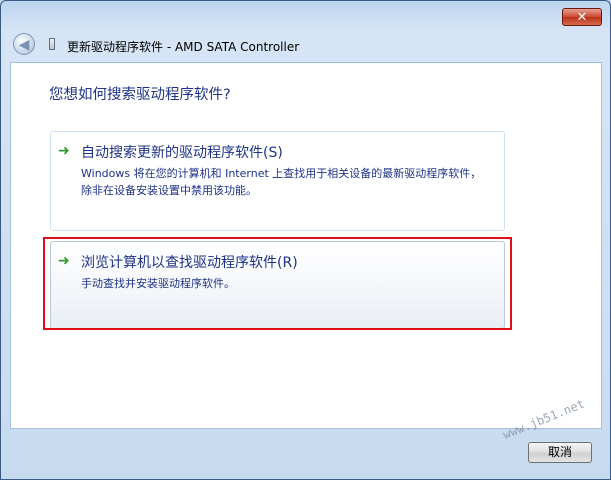 This screenshot has width=611, height=480. Describe the element at coordinates (305, 44) in the screenshot. I see `wizard-header: ◀ 更新驱动程序软件 - AMD SATA Controller` at that location.